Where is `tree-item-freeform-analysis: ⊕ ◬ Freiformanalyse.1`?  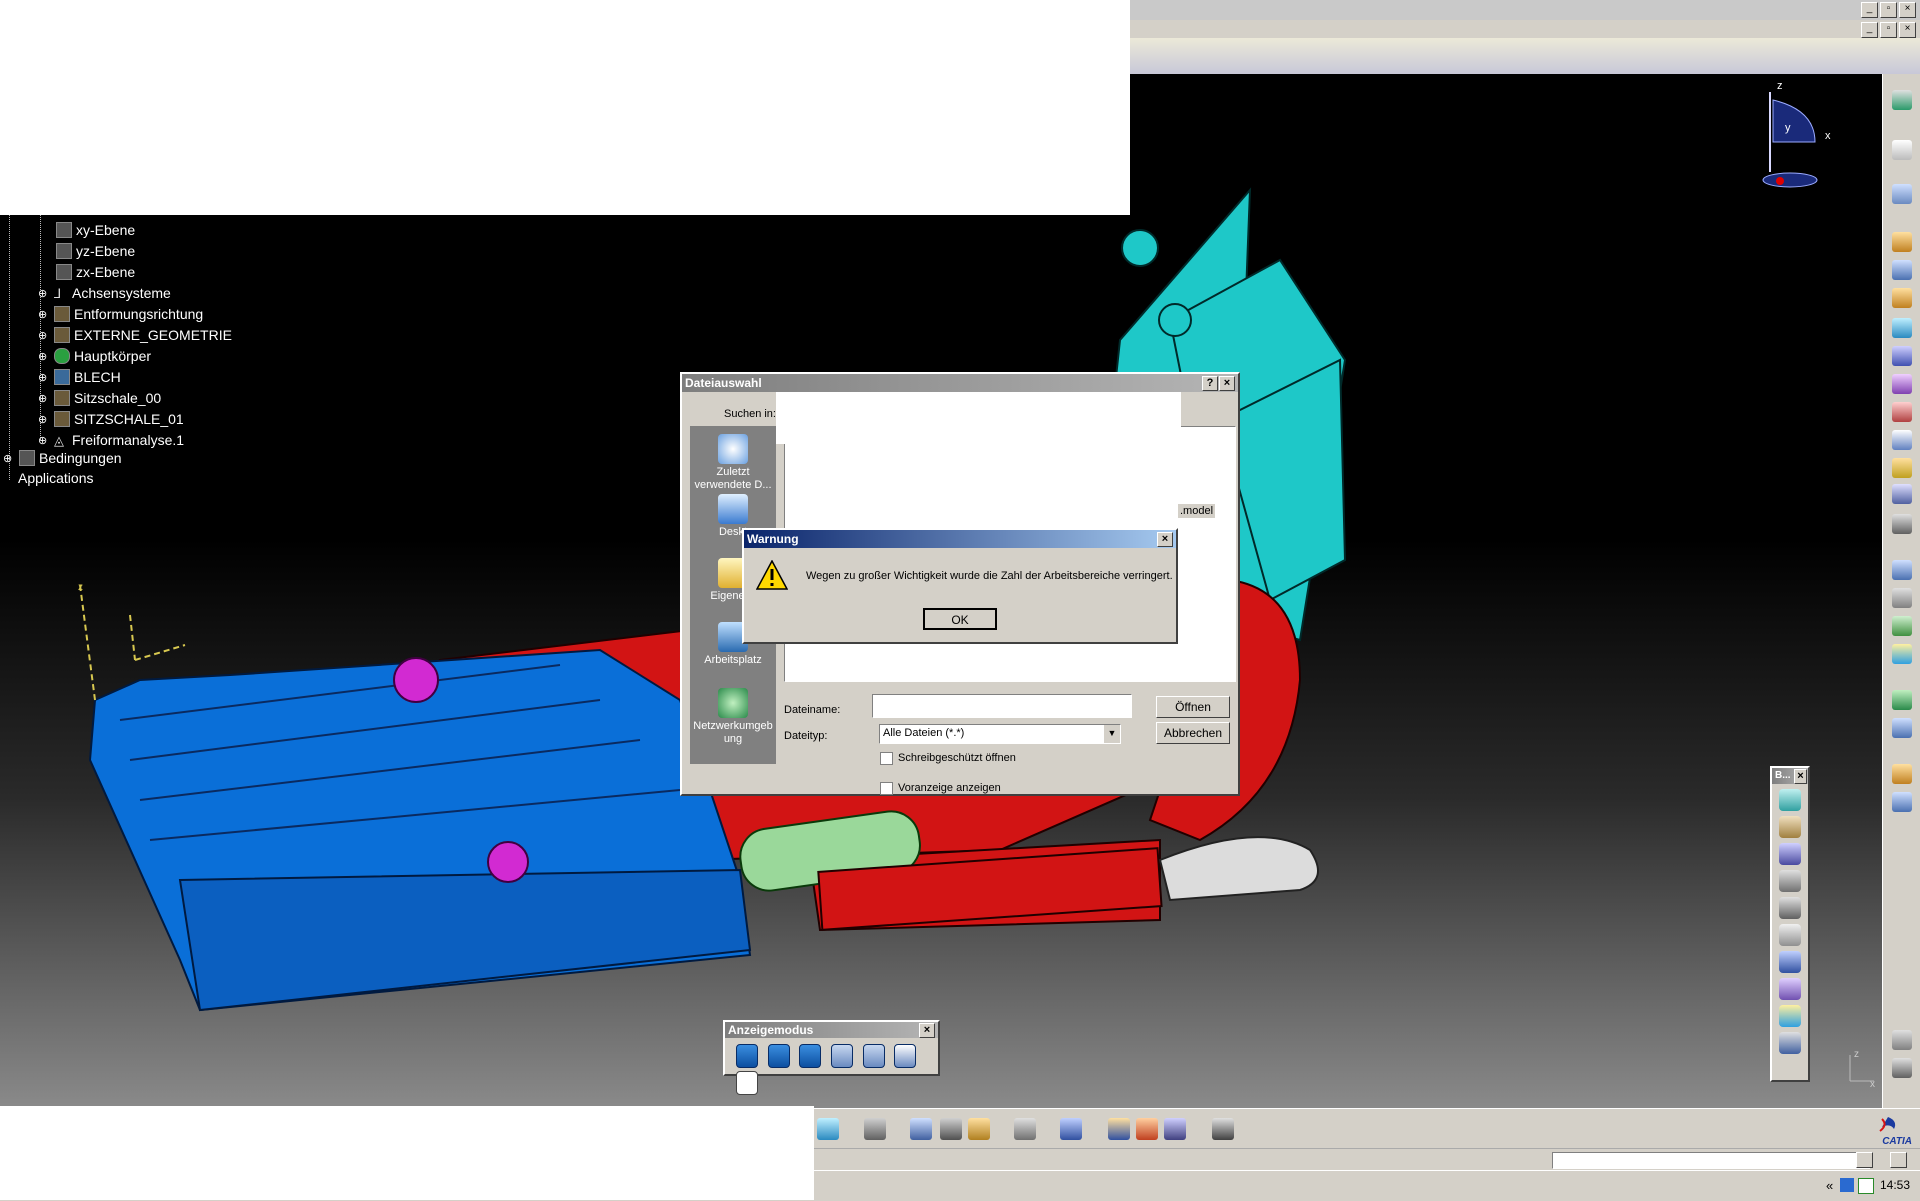
tree-item-freeform-analysis: ⊕ ◬ Freiformanalyse.1 is located at coordinates (111, 440).